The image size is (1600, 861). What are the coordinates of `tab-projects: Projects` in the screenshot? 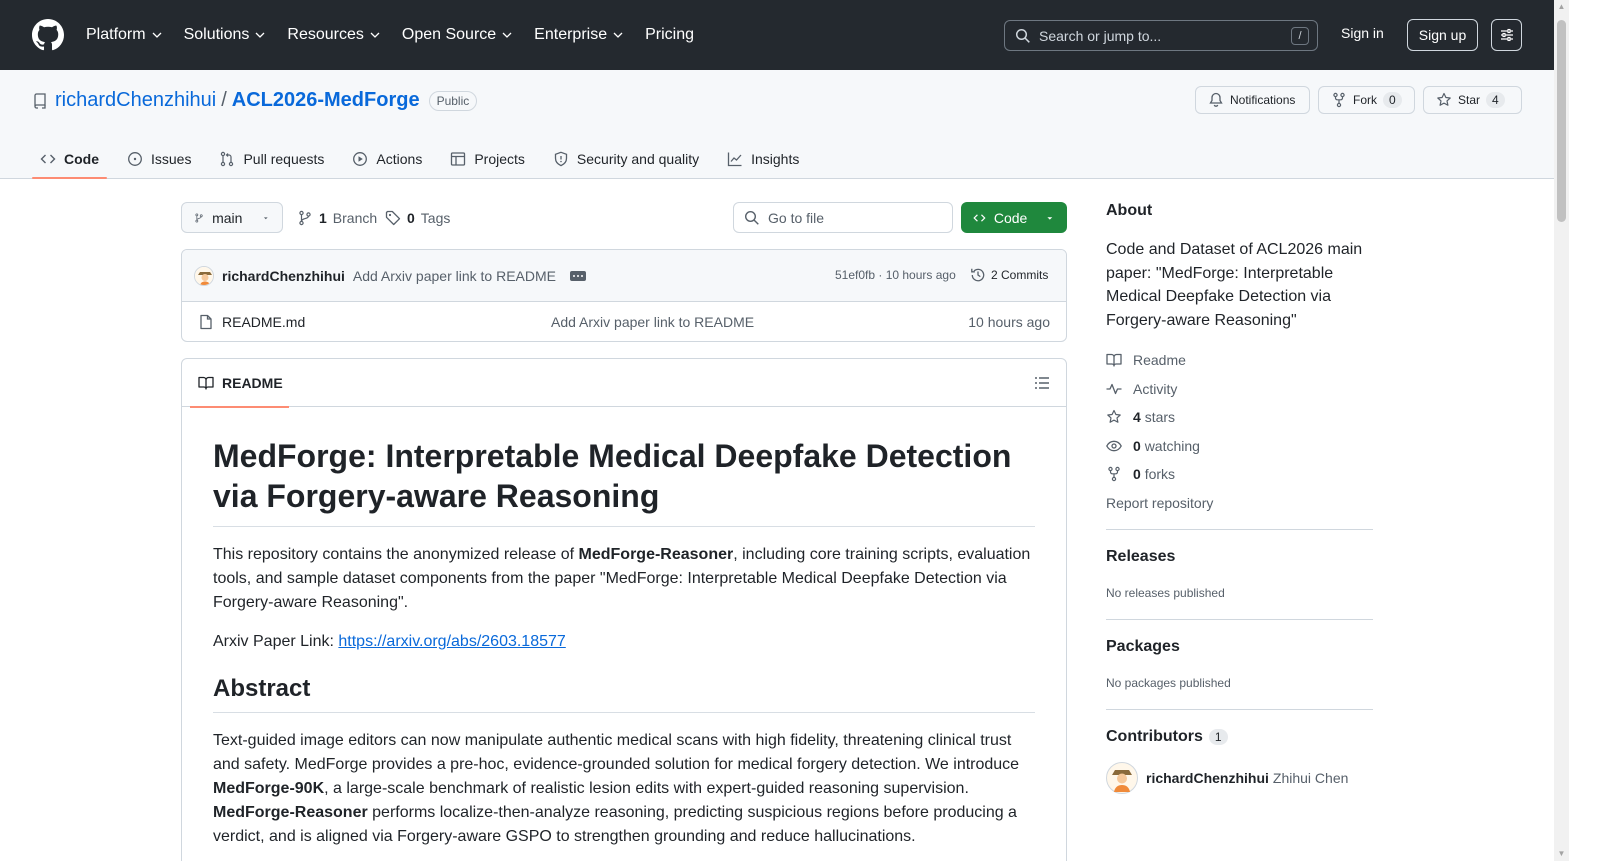 It's located at (487, 159).